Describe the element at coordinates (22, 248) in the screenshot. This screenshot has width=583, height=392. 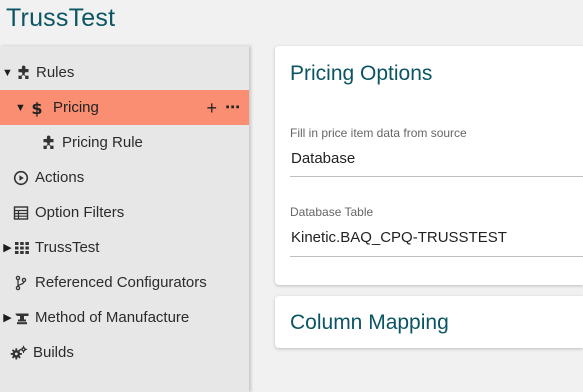
I see `grid-icon` at that location.